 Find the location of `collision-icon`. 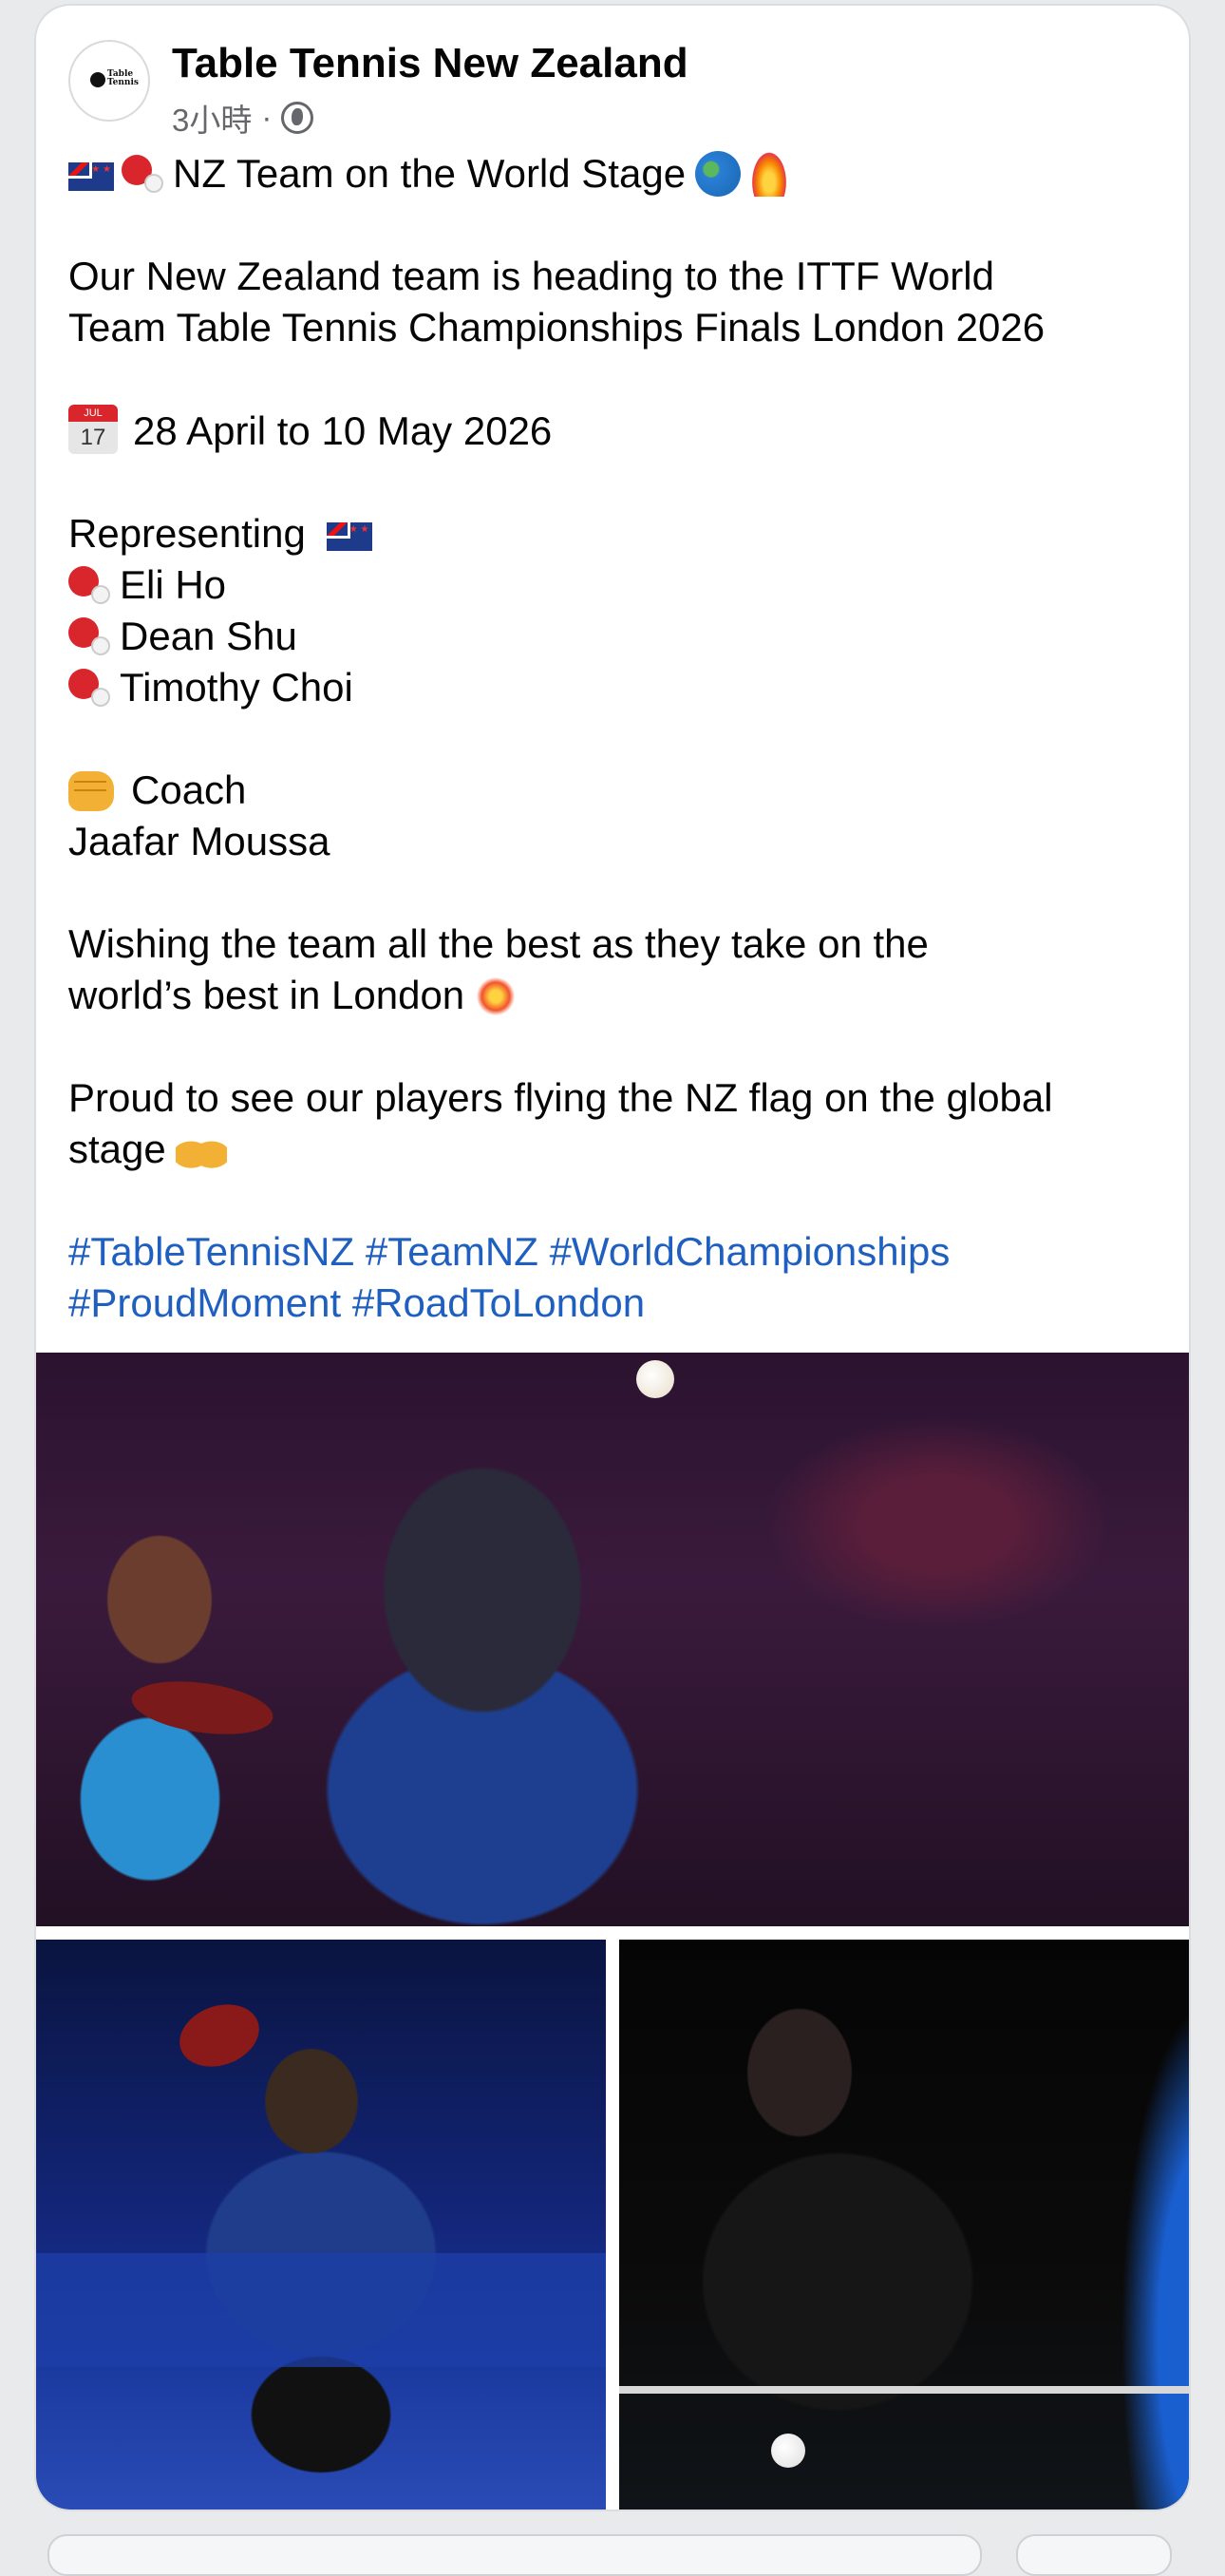

collision-icon is located at coordinates (496, 997).